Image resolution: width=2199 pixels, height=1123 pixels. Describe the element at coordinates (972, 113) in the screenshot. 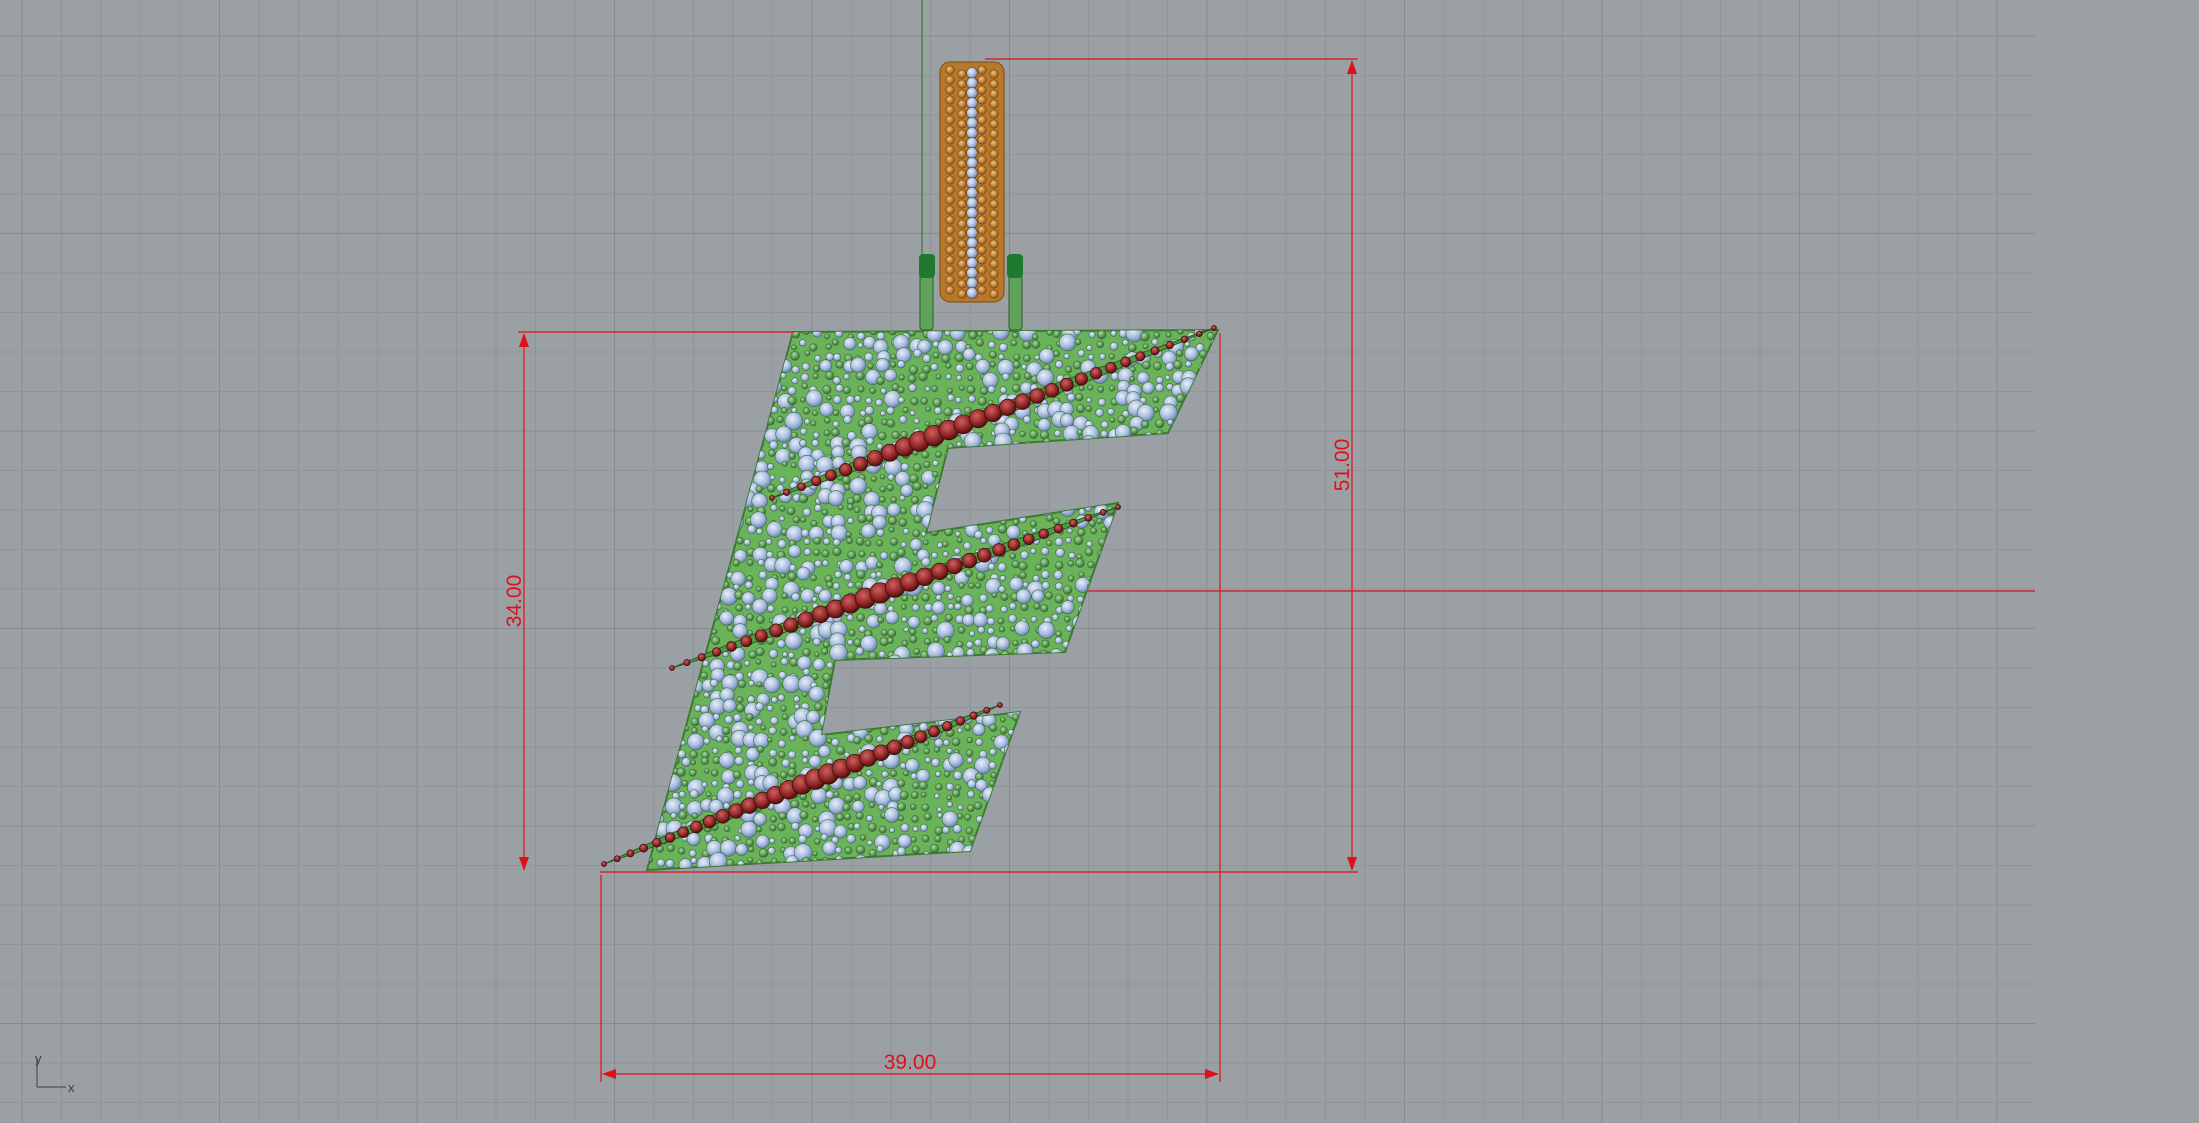

I see `bail-center-stone` at that location.